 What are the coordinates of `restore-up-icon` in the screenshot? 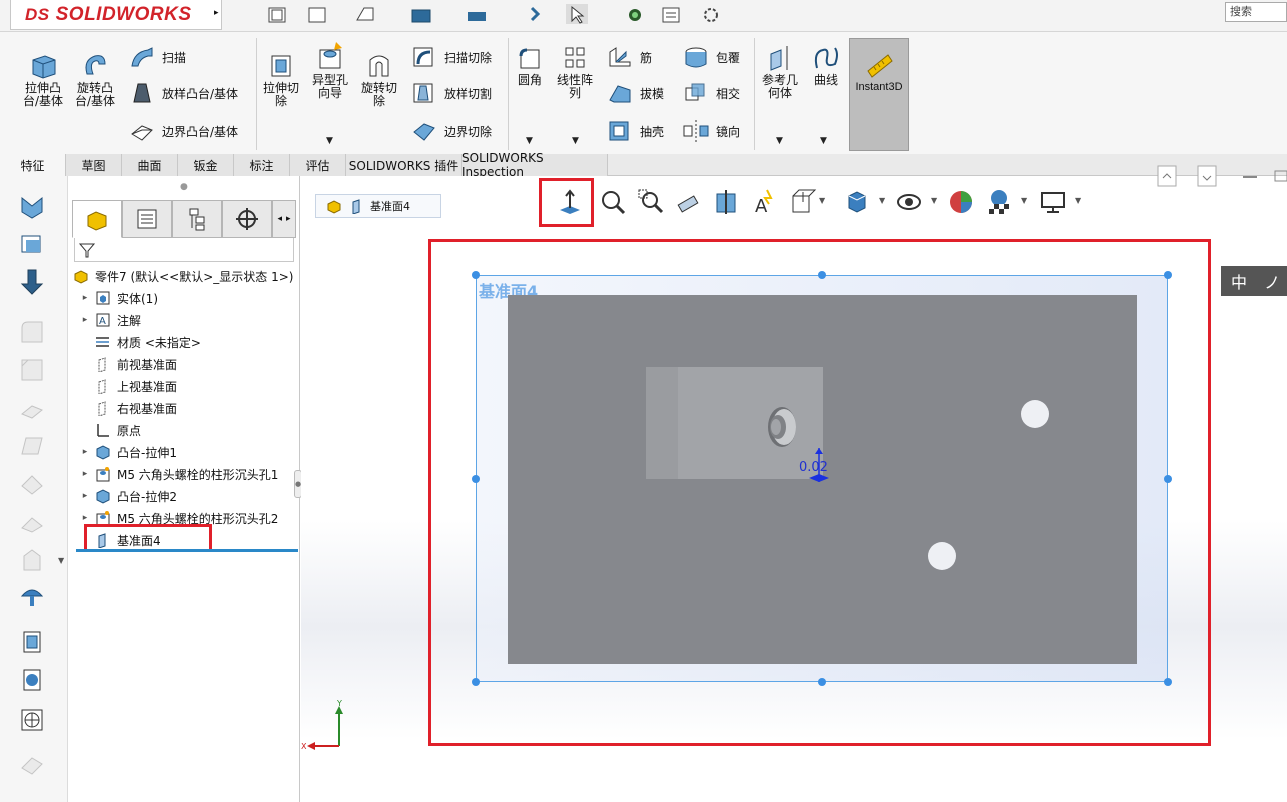 It's located at (1167, 176).